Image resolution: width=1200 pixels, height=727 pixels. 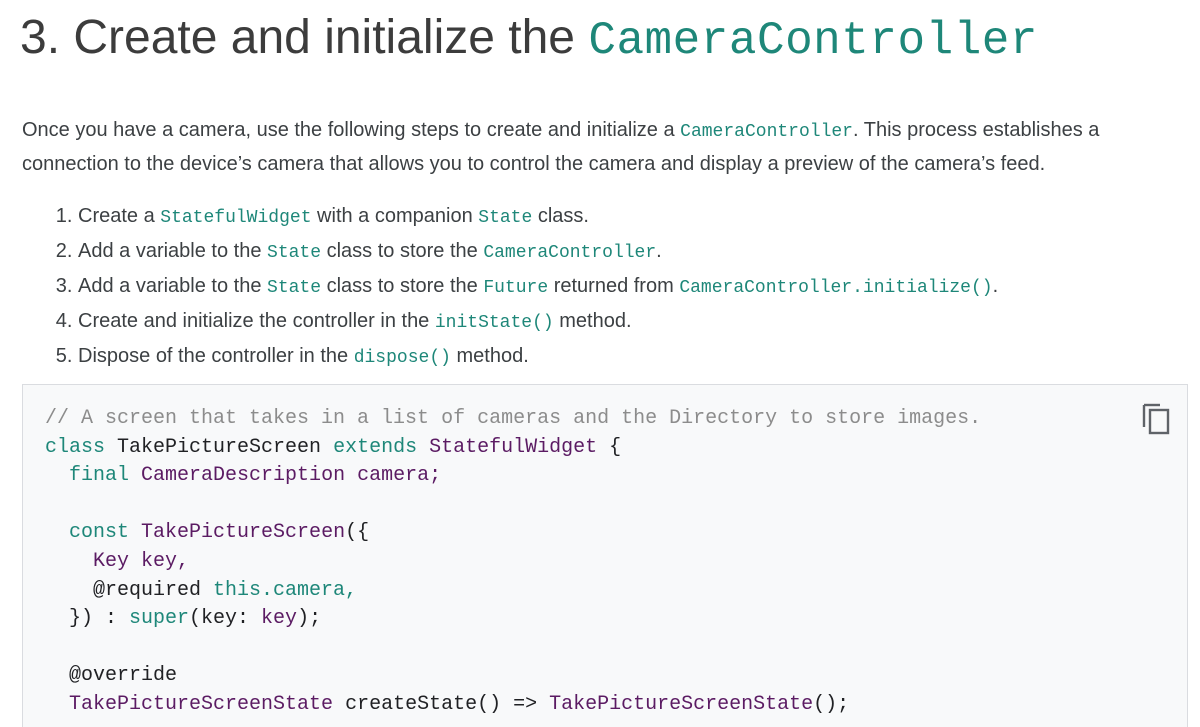 What do you see at coordinates (494, 323) in the screenshot?
I see `step-code: initState()` at bounding box center [494, 323].